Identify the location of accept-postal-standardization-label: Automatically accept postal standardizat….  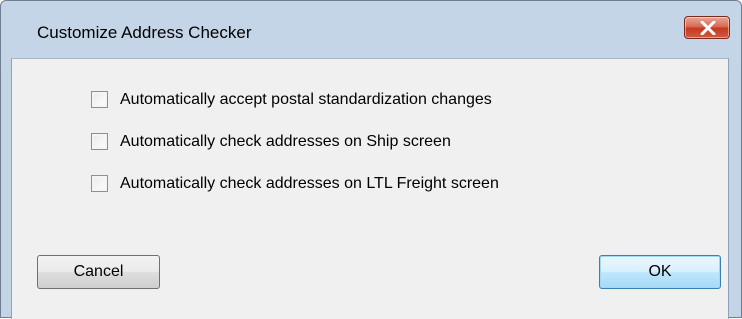
(306, 100).